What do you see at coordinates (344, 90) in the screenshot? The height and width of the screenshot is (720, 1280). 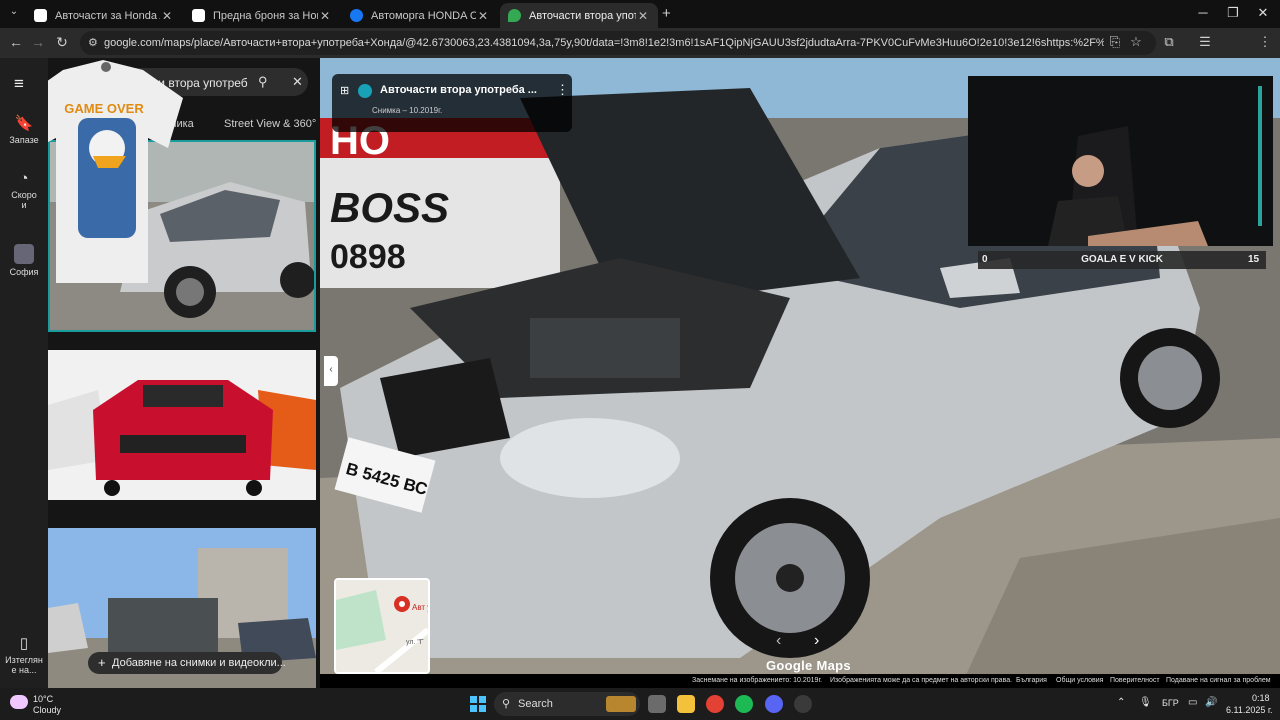 I see `layers-icon: ⊞` at bounding box center [344, 90].